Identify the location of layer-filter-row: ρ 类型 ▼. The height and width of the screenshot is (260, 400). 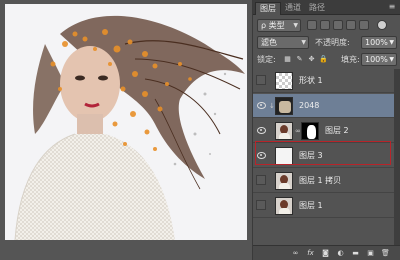
(326, 26).